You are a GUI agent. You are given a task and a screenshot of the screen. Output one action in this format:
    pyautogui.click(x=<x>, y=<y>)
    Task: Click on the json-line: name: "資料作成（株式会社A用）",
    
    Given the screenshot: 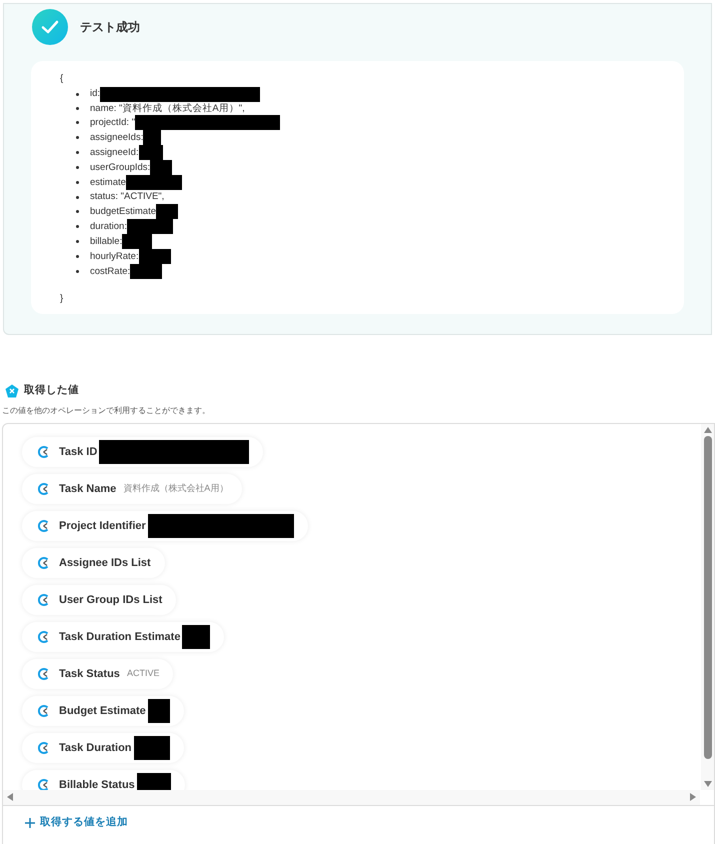 What is the action you would take?
    pyautogui.click(x=167, y=109)
    